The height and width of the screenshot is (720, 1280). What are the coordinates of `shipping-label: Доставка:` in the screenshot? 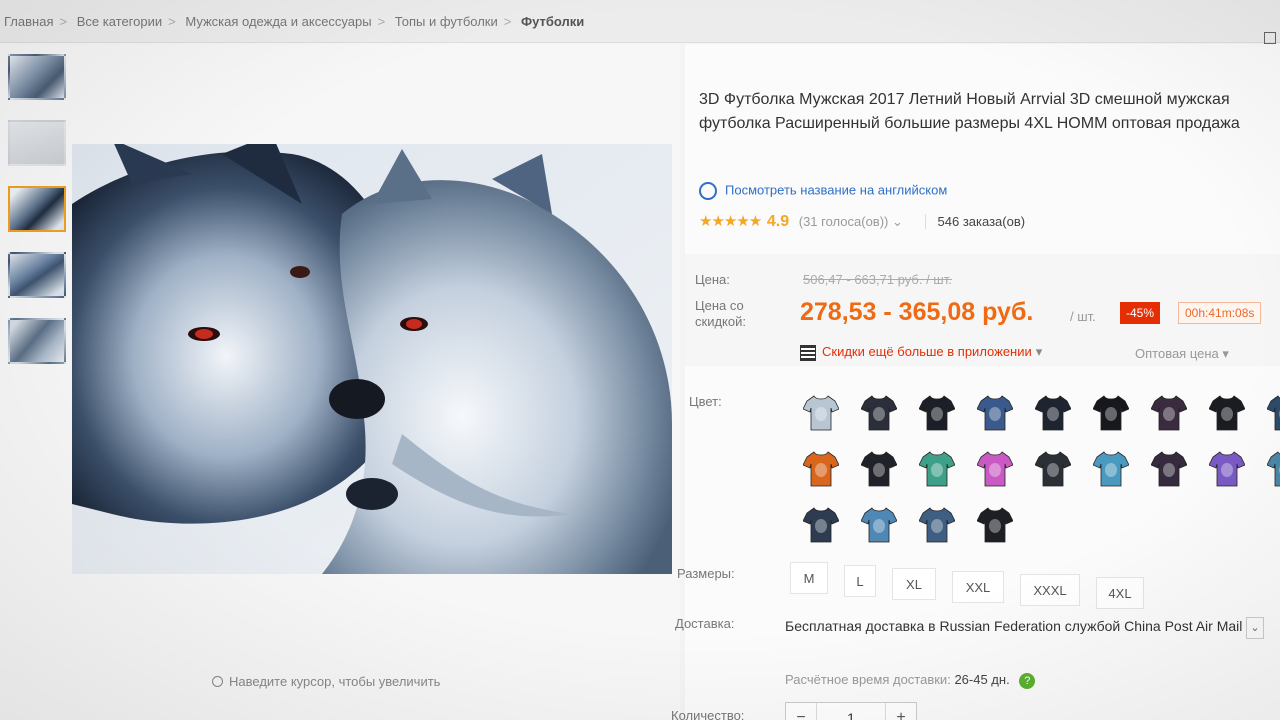 It's located at (705, 623).